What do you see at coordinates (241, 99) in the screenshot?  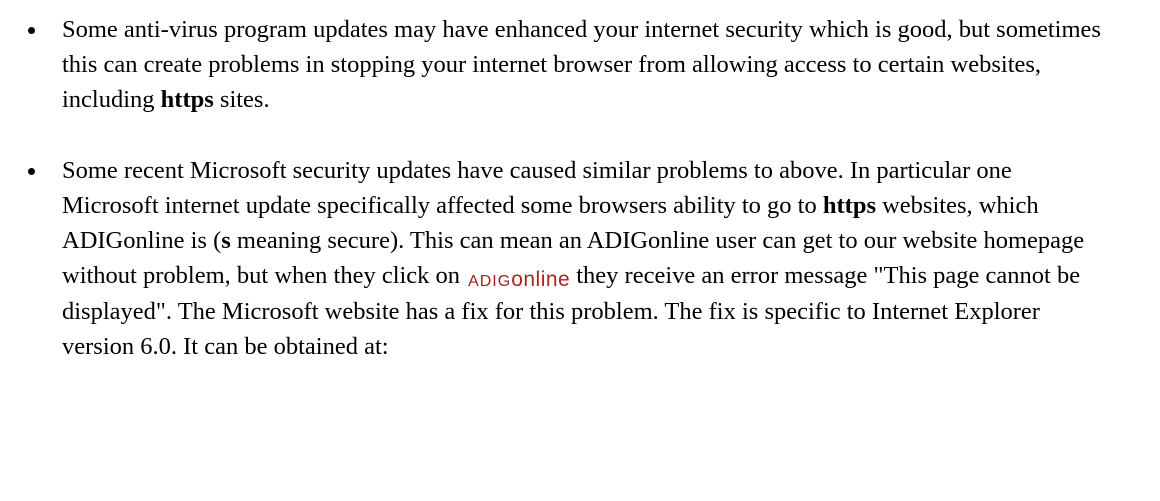 I see `text-segment: sites.` at bounding box center [241, 99].